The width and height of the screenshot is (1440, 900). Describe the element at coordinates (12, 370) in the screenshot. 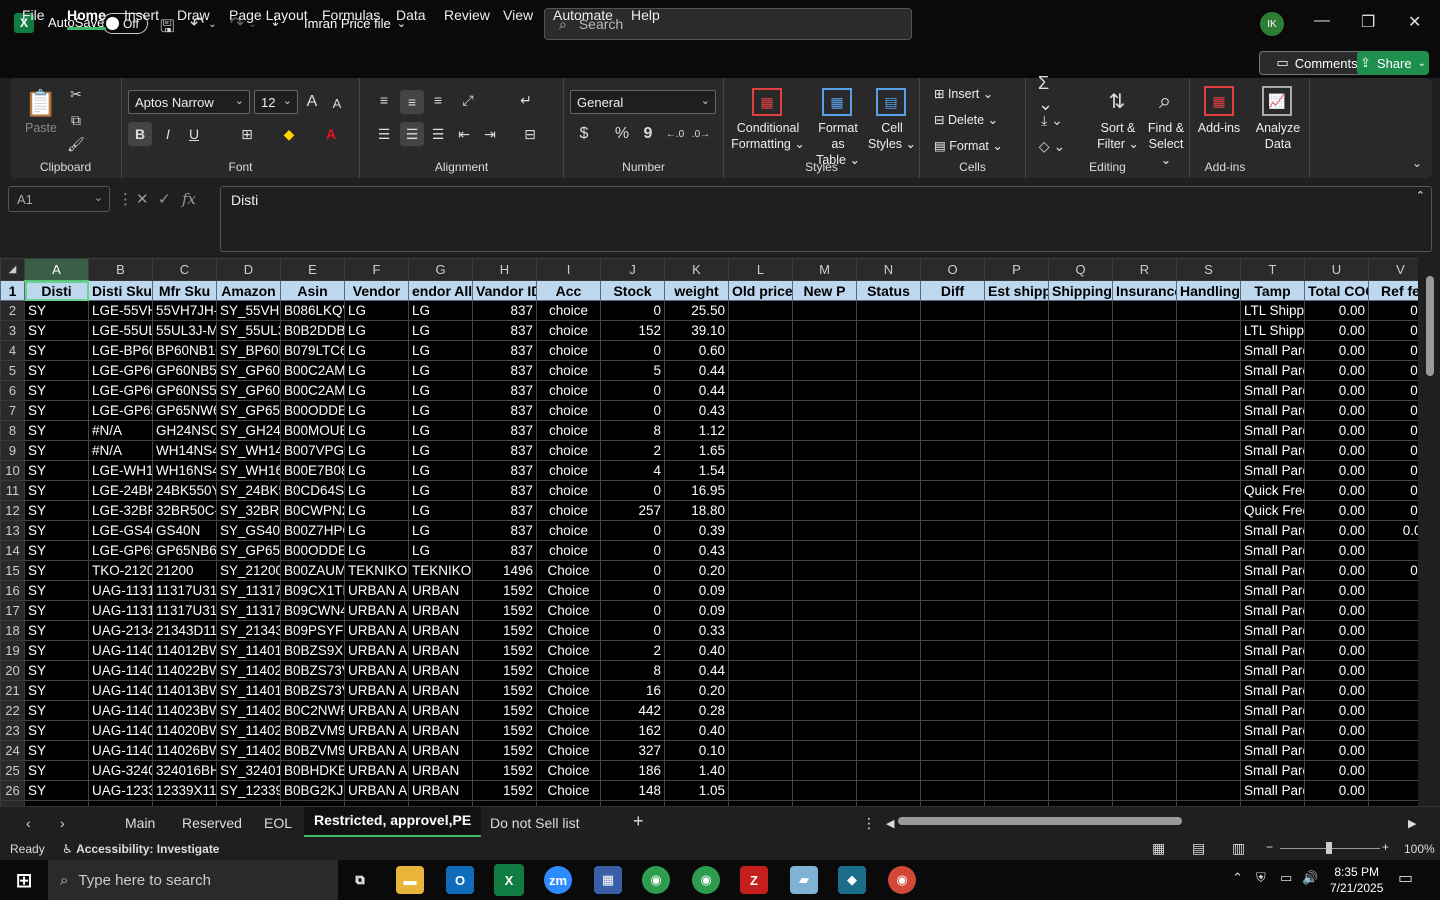

I see `row-header: 5` at that location.